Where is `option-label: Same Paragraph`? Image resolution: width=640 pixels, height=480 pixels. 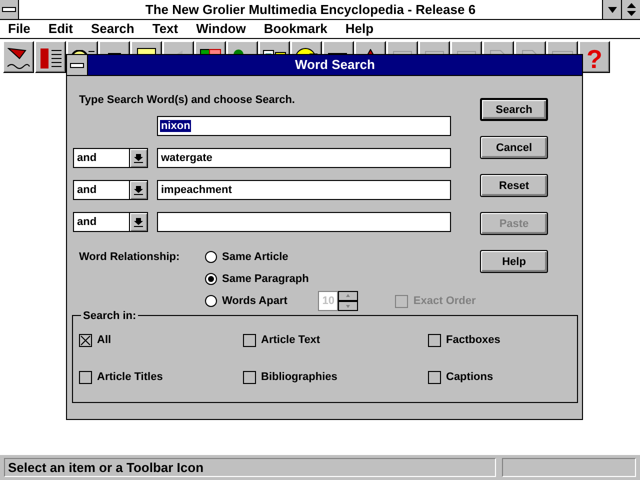 option-label: Same Paragraph is located at coordinates (265, 279).